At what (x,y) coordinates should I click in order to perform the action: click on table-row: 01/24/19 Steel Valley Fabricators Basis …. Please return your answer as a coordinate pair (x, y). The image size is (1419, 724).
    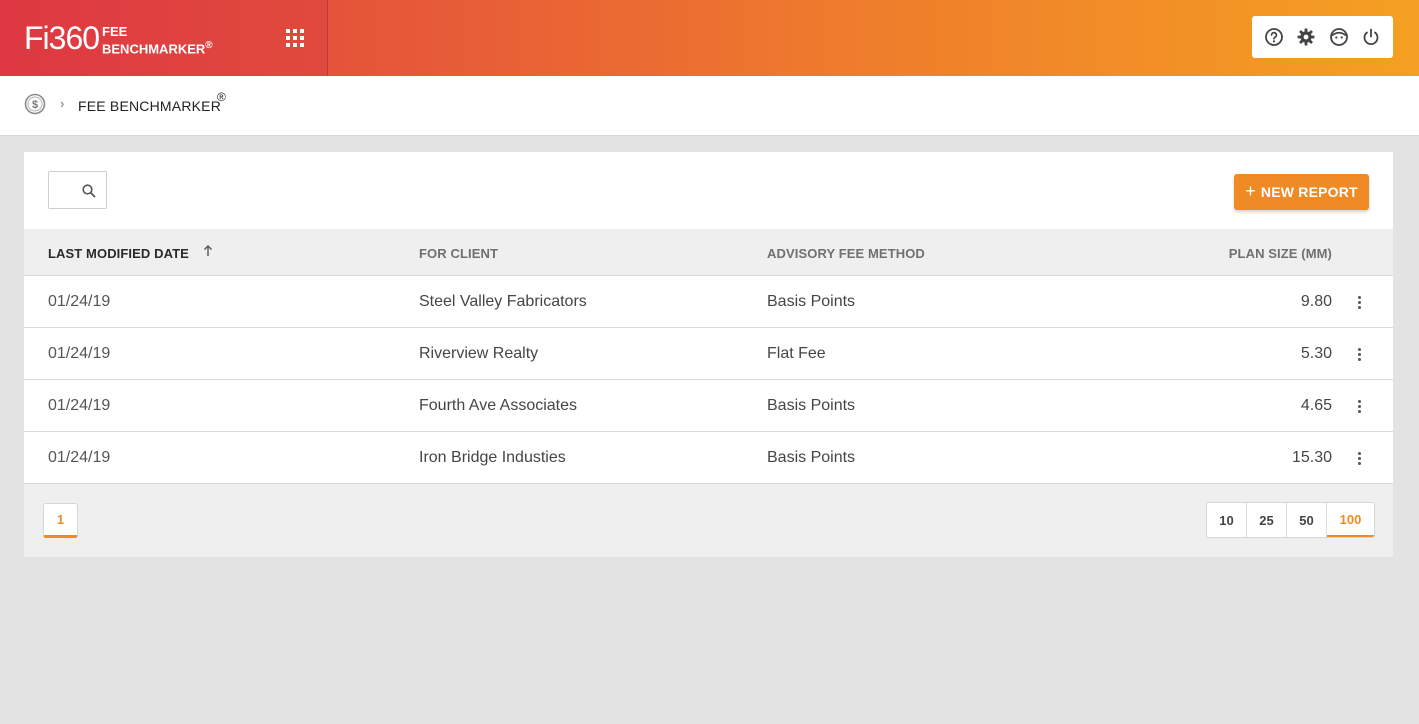
    Looking at the image, I should click on (708, 302).